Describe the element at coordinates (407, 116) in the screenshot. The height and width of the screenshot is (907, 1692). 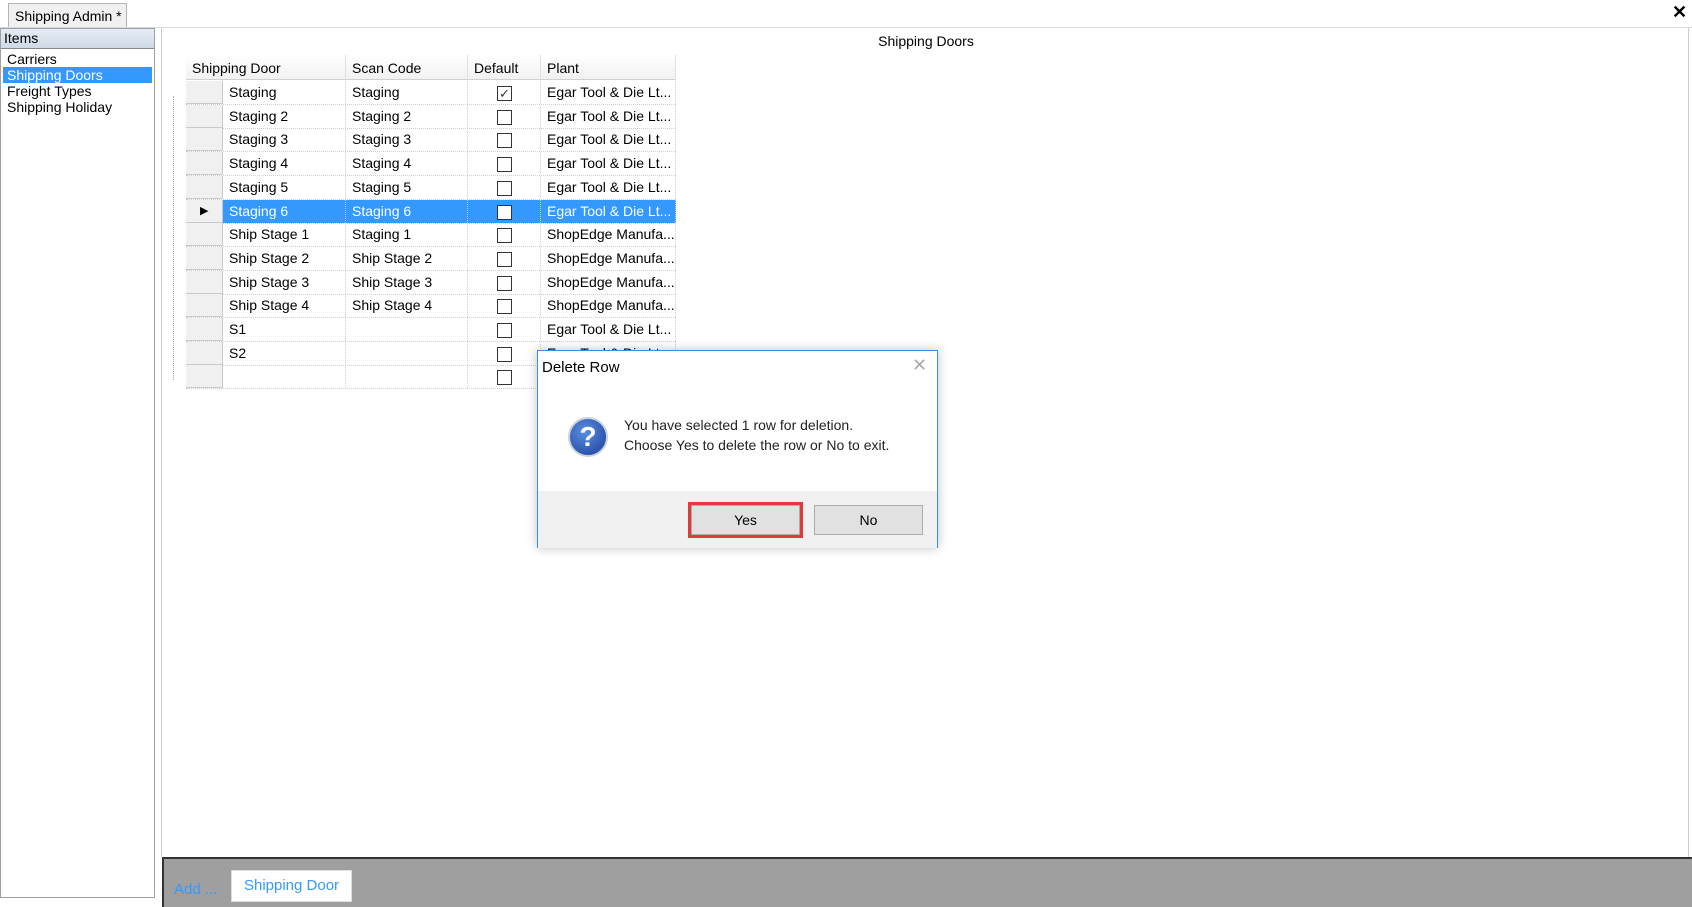
I see `cell-scan-code: Staging 2` at that location.